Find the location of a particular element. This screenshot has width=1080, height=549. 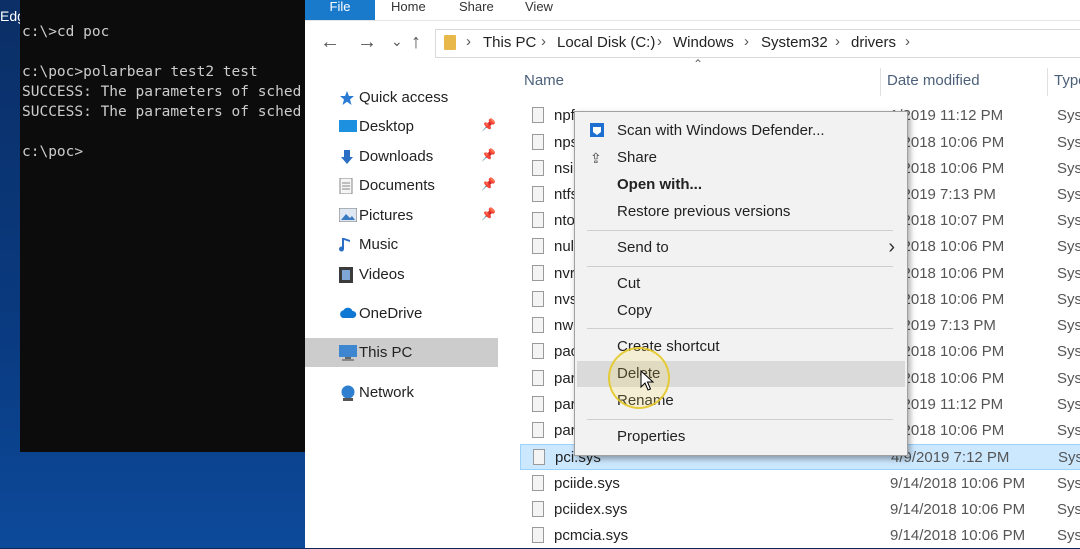

forward-arrow-icon: → is located at coordinates (367, 42).